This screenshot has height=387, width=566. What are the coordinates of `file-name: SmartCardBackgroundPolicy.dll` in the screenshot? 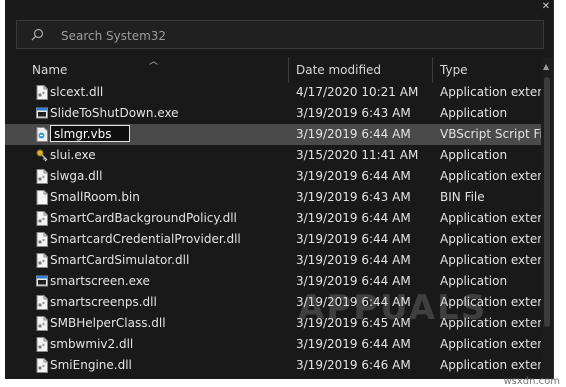 It's located at (143, 218).